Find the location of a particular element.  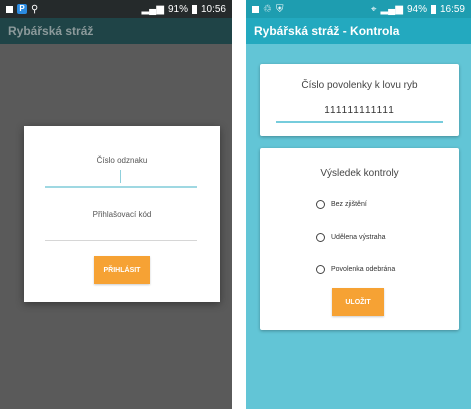

badge-number-underline is located at coordinates (121, 187).